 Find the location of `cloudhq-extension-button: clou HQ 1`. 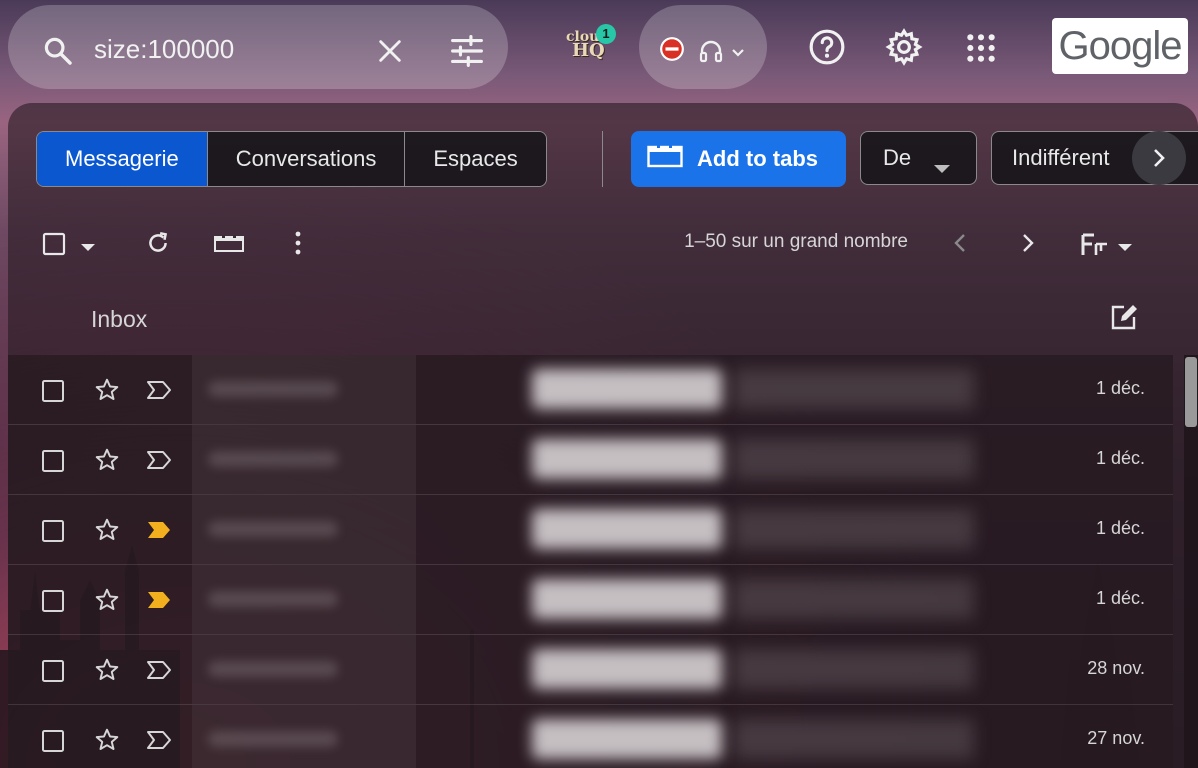

cloudhq-extension-button: clou HQ 1 is located at coordinates (592, 46).